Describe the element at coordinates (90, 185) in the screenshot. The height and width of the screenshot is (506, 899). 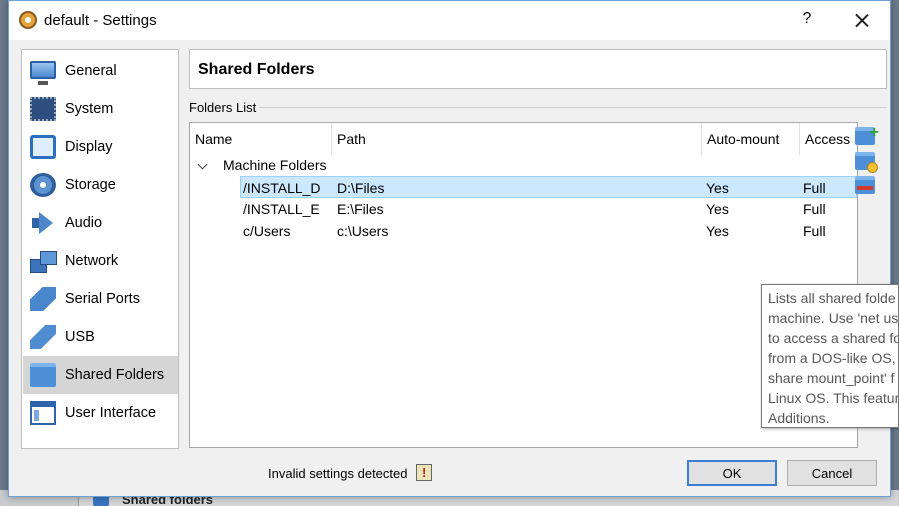
I see `sidebar-item-label: Storage` at that location.